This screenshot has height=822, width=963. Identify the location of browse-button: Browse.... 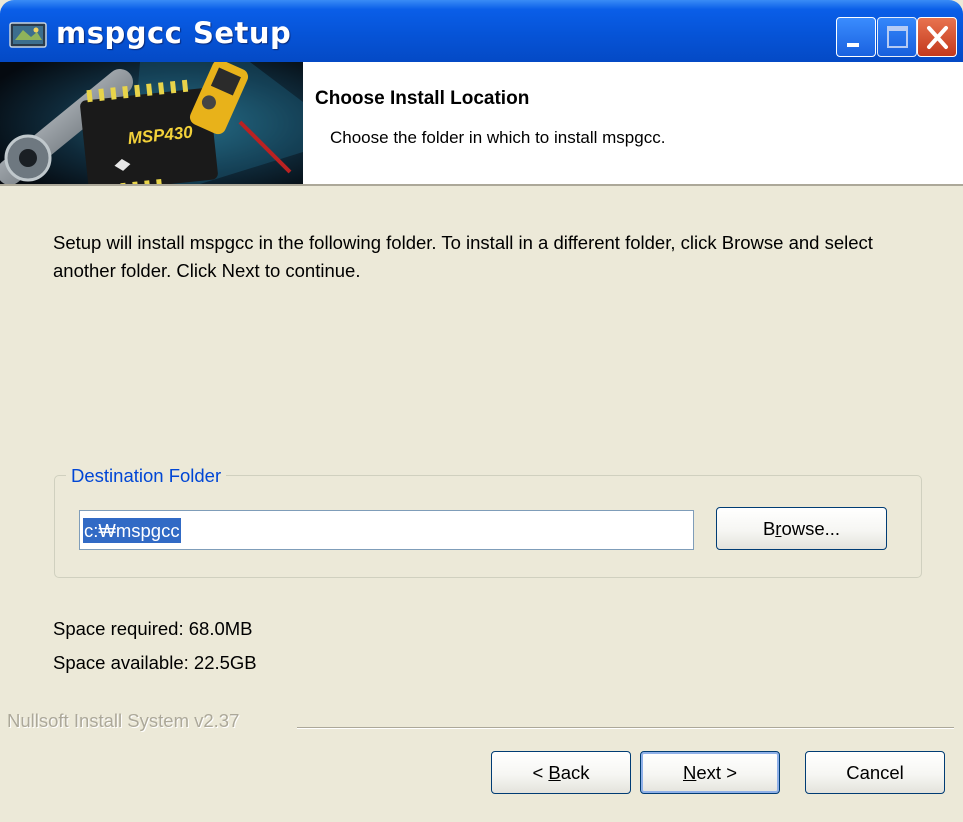
(801, 528).